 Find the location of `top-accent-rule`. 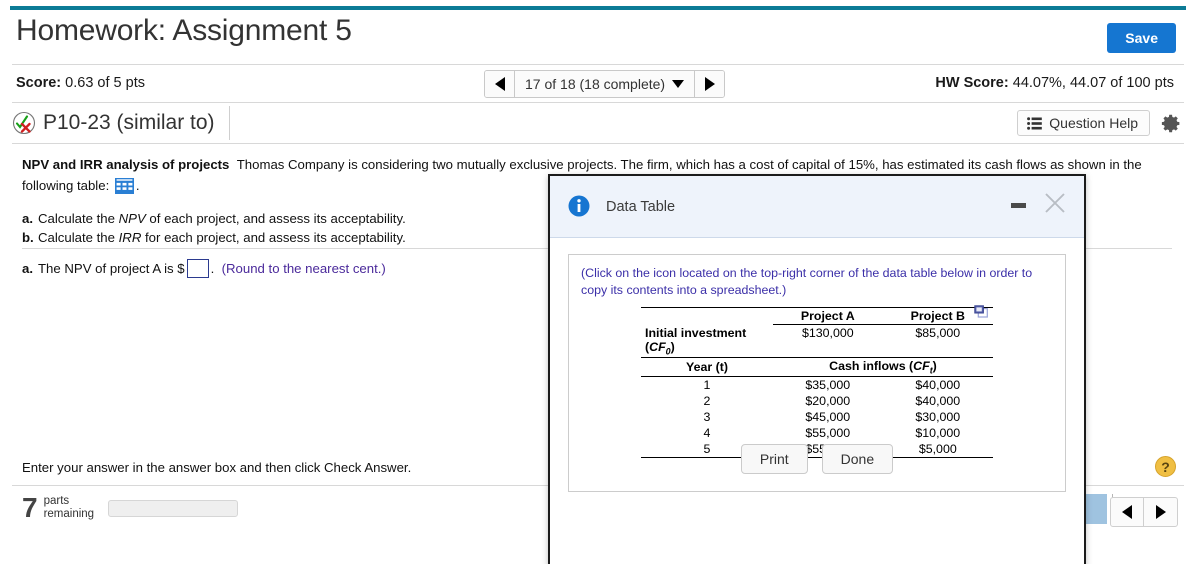

top-accent-rule is located at coordinates (598, 8).